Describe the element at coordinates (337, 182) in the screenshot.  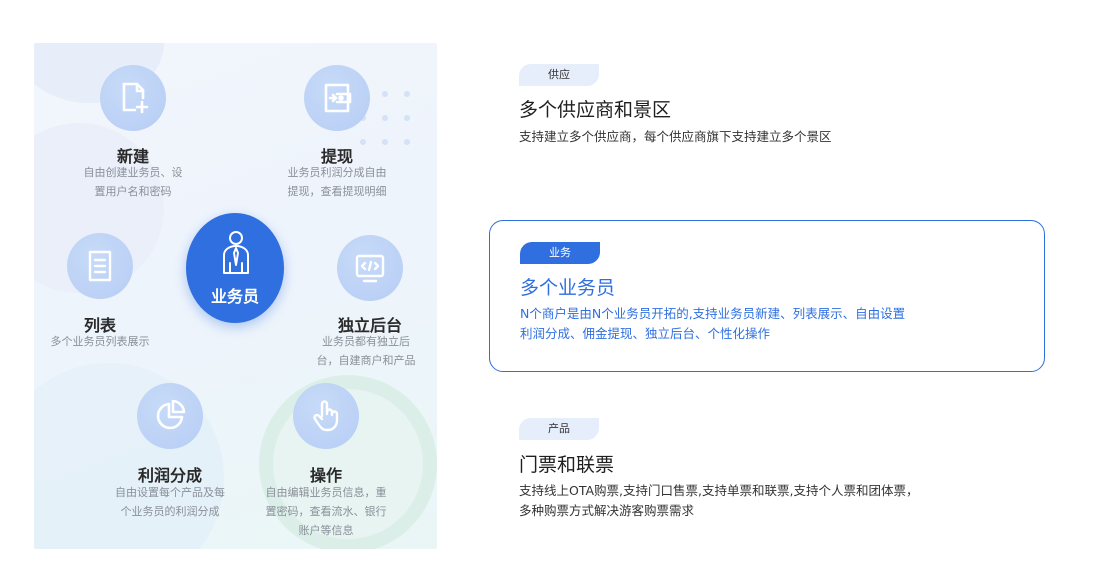
I see `feature-desc-withdraw: 业务员利润分成自由 提现，查看提现明细` at that location.